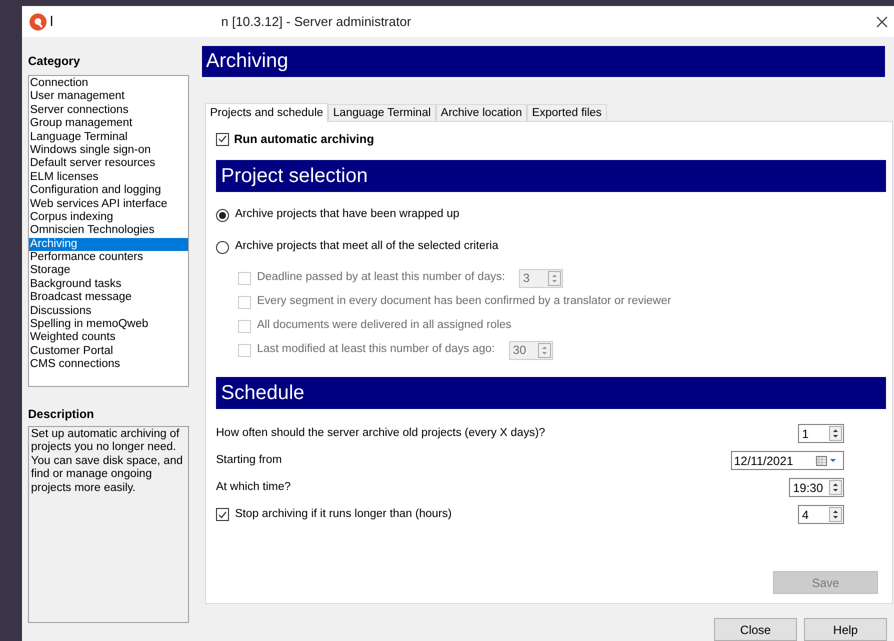 This screenshot has height=641, width=894. I want to click on spin-field: 4, so click(821, 514).